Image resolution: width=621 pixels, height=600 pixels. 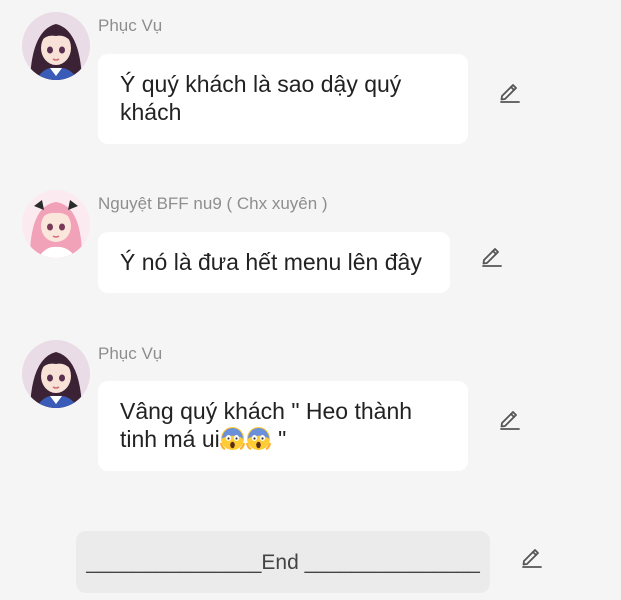 I want to click on message-text: Ý quý khách là sao dậy quý khách, so click(x=261, y=98).